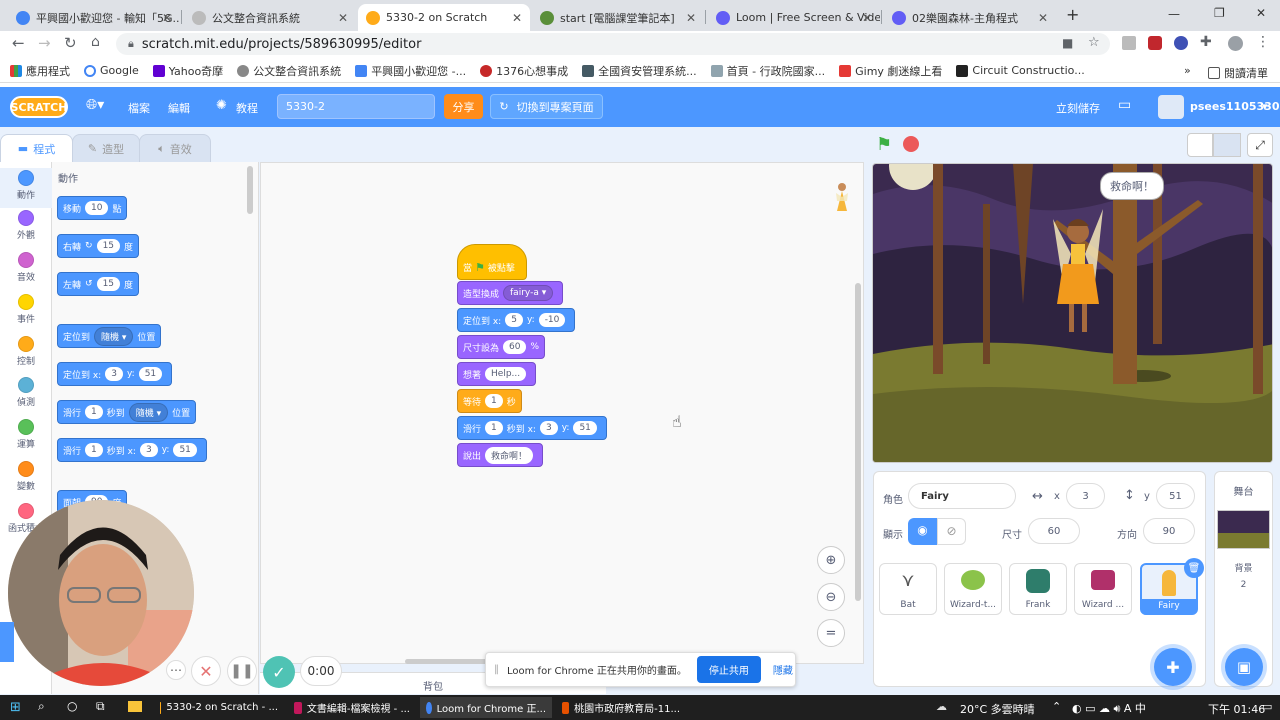 This screenshot has height=720, width=1280. I want to click on block-goto-xy: 定位到 x: 3 y: 51, so click(115, 374).